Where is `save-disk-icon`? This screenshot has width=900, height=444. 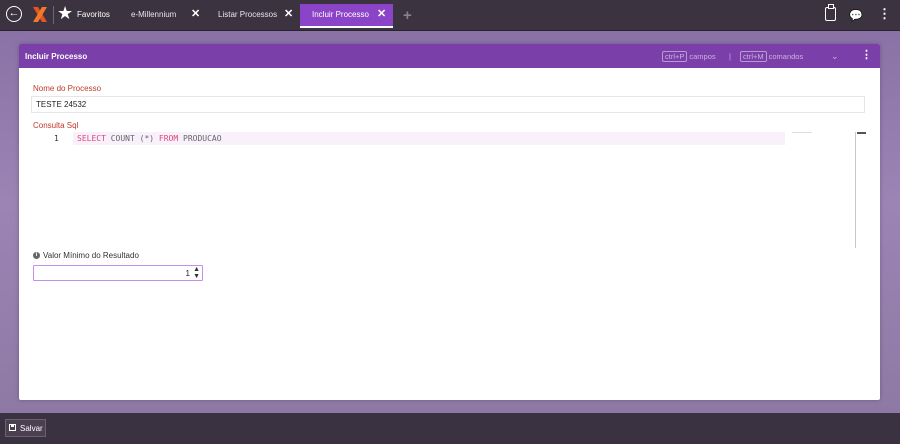 save-disk-icon is located at coordinates (12, 427).